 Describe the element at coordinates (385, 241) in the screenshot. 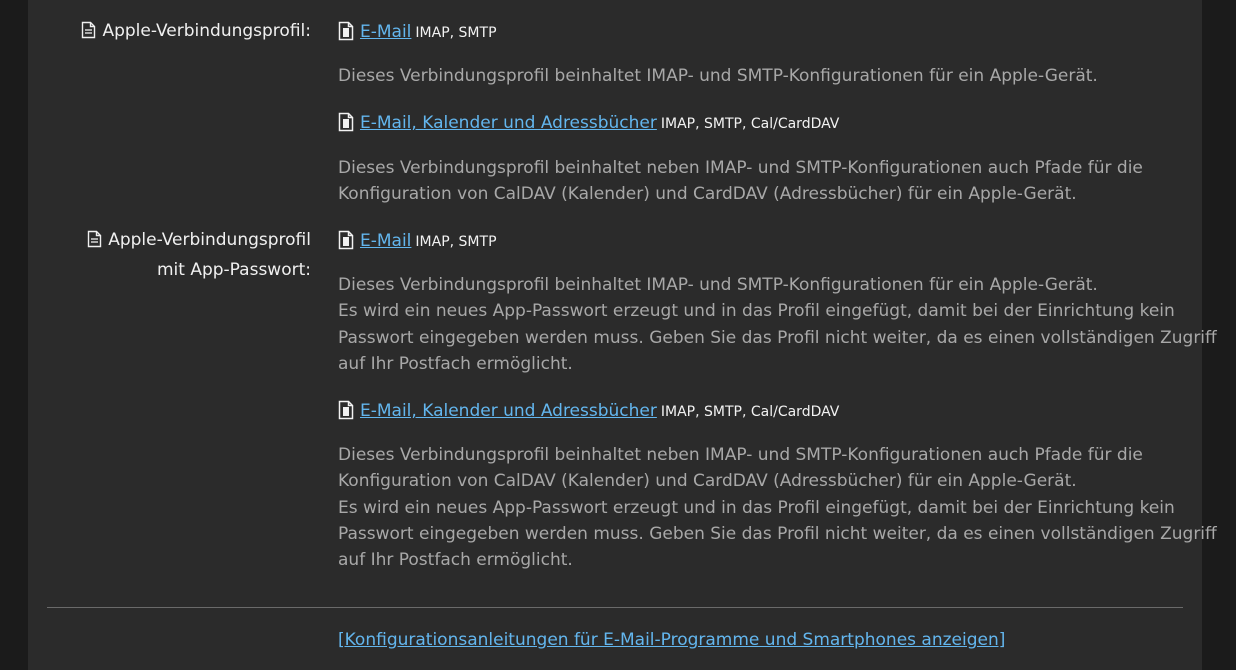

I see `email-app-password-profile-link: E-Mail` at that location.